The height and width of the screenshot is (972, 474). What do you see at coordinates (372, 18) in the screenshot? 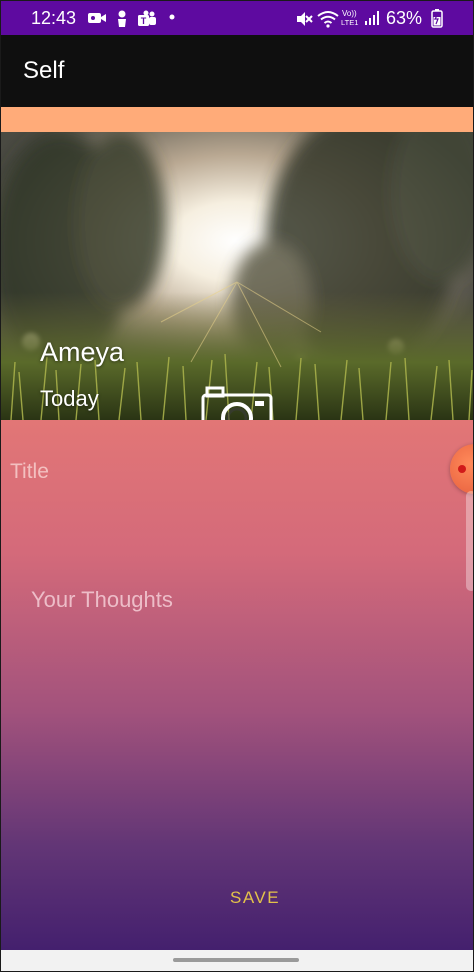
I see `signal-icon` at bounding box center [372, 18].